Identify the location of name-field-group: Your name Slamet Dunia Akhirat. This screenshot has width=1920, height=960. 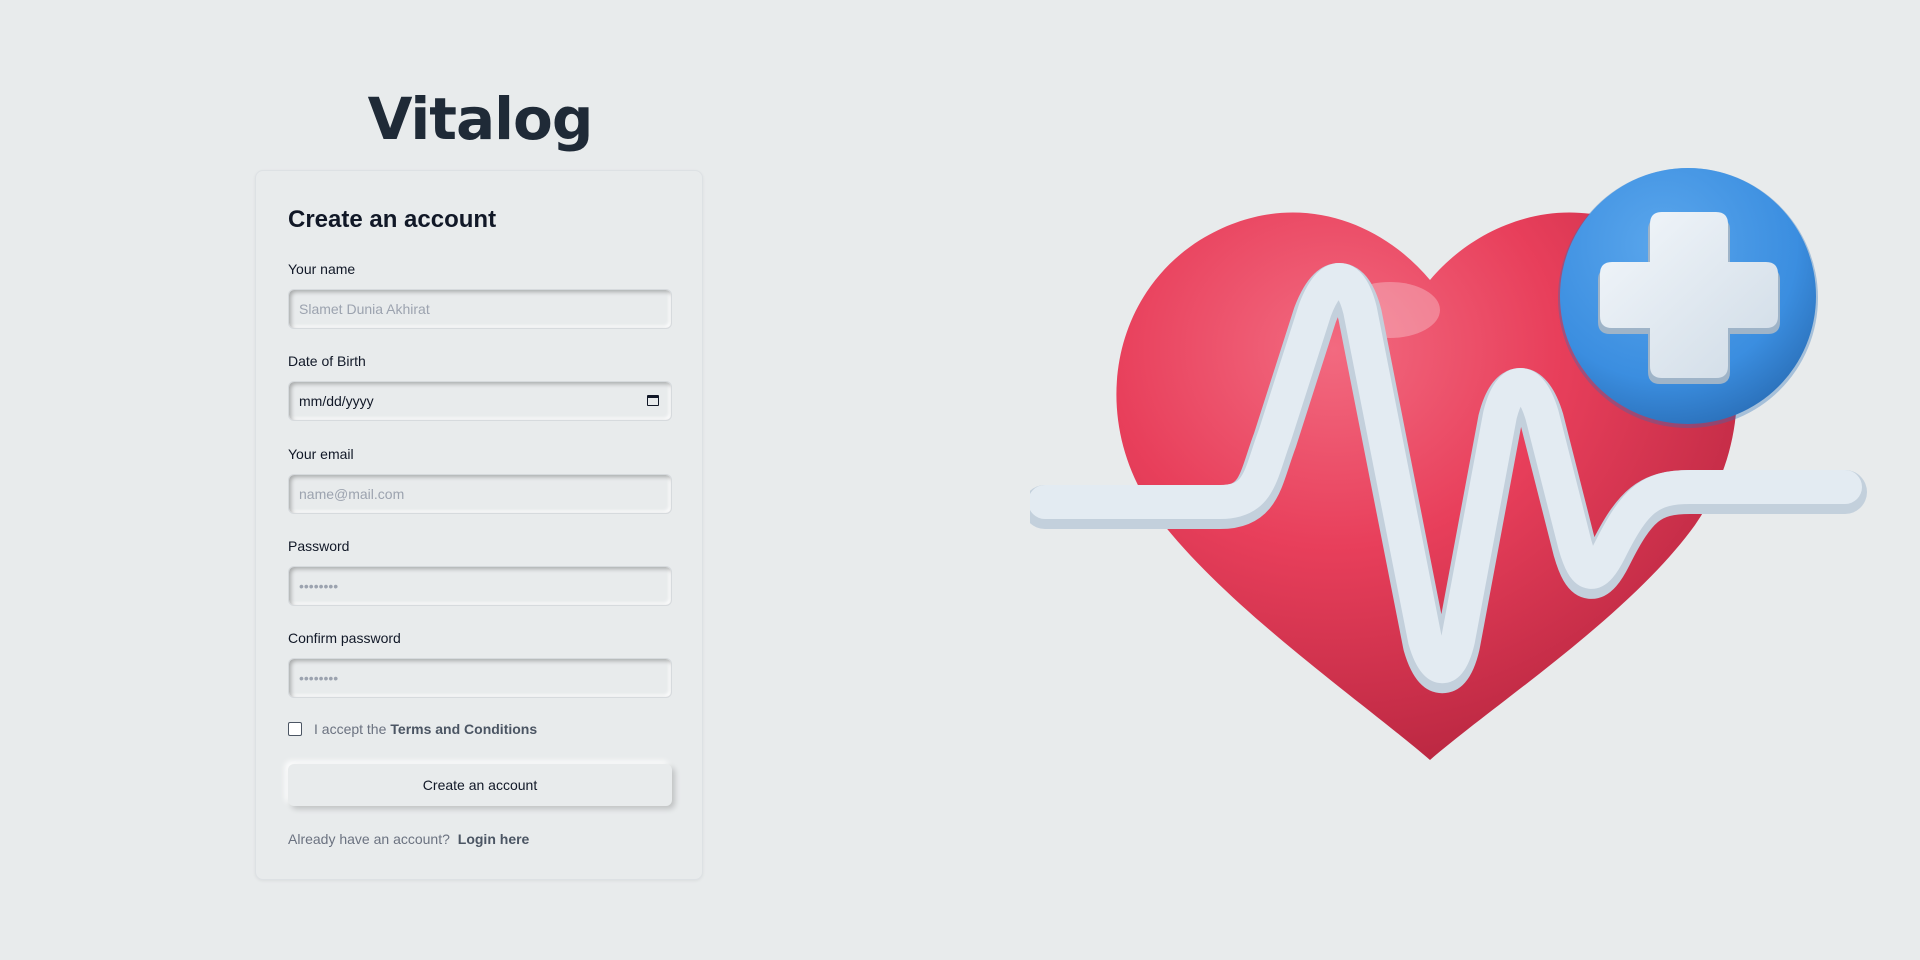
(480, 294).